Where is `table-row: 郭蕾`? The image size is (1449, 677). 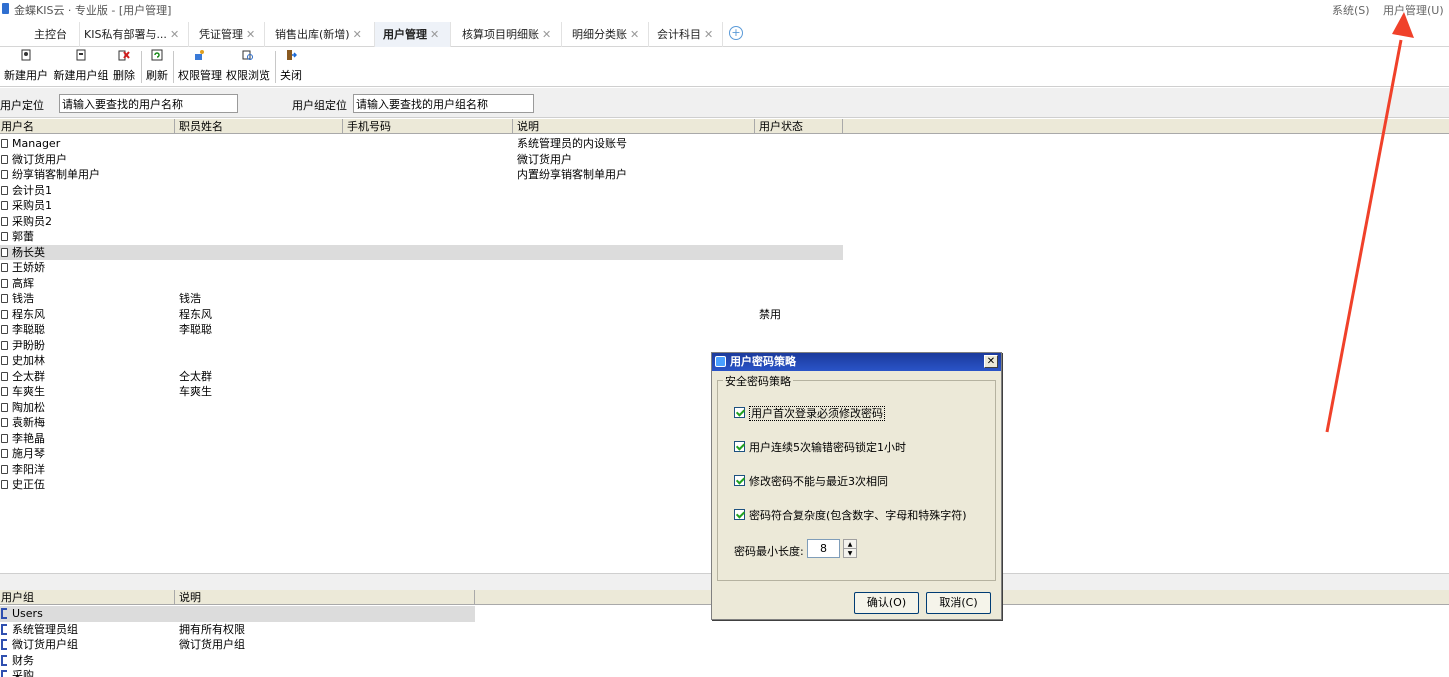
table-row: 郭蕾 is located at coordinates (724, 237).